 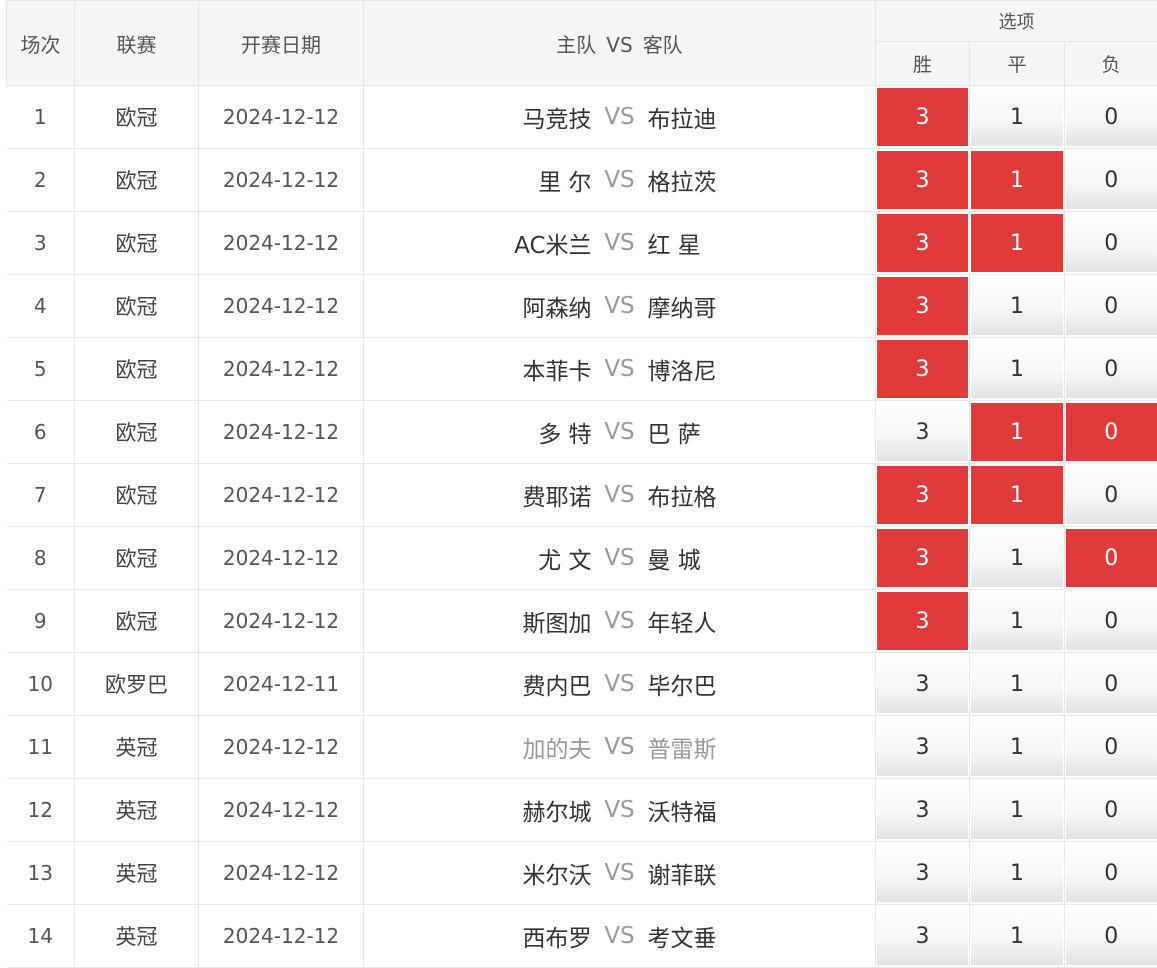 I want to click on table-row: 8欧冠2024-12-12尤 文VS曼 城310, so click(x=582, y=558).